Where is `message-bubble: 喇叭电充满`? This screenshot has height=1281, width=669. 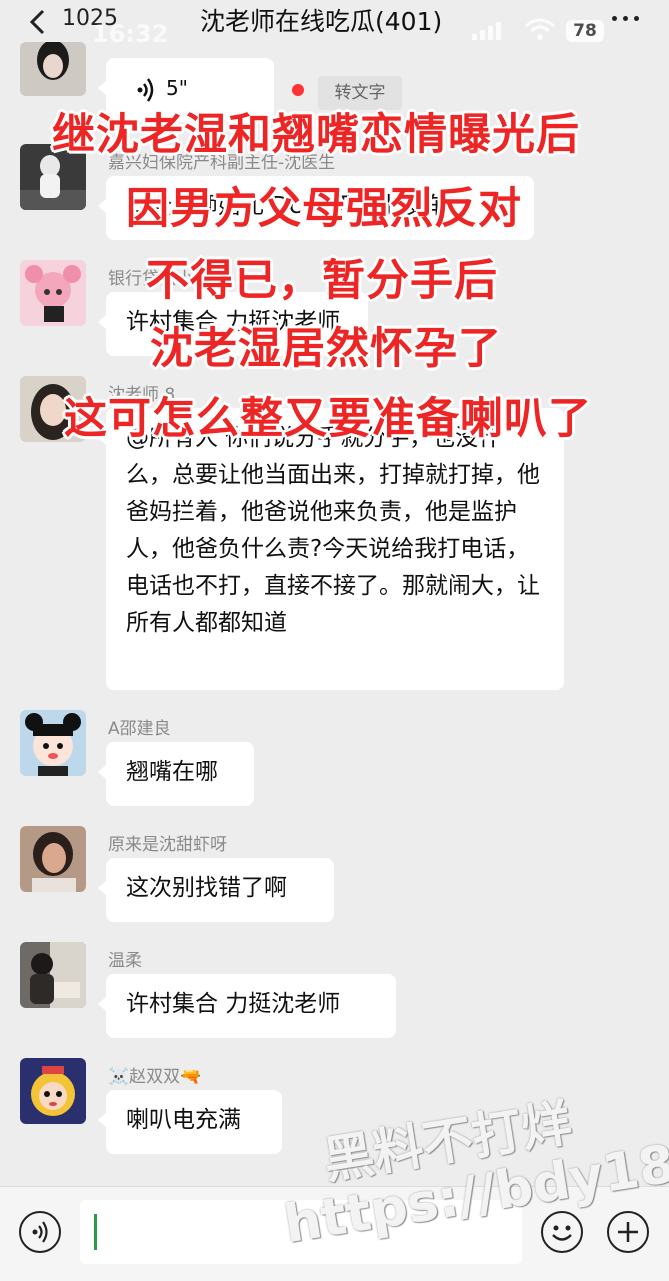
message-bubble: 喇叭电充满 is located at coordinates (190, 1122).